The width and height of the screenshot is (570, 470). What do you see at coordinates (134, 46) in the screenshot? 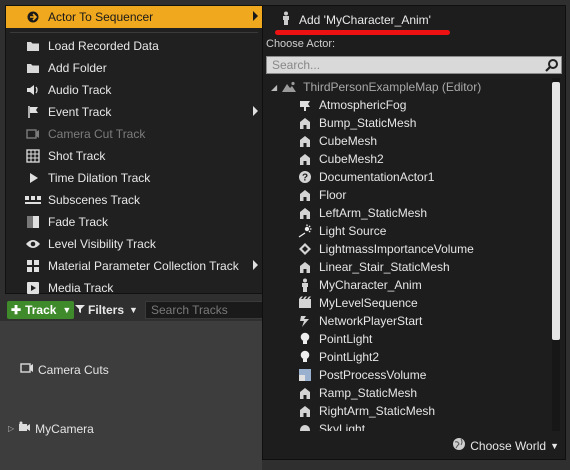
I see `menu-item-load-recorded-data: Load Recorded Data` at bounding box center [134, 46].